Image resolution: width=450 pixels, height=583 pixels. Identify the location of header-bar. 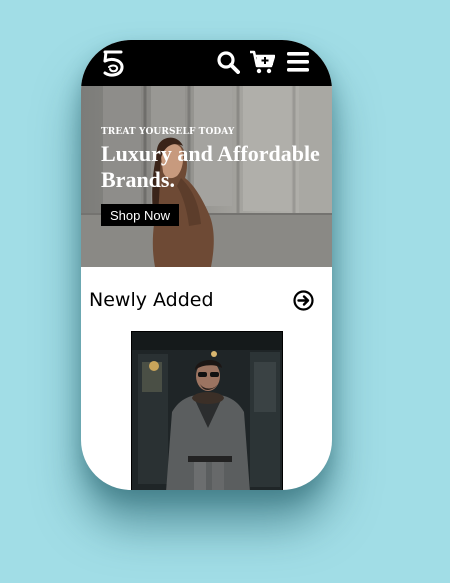
(206, 63).